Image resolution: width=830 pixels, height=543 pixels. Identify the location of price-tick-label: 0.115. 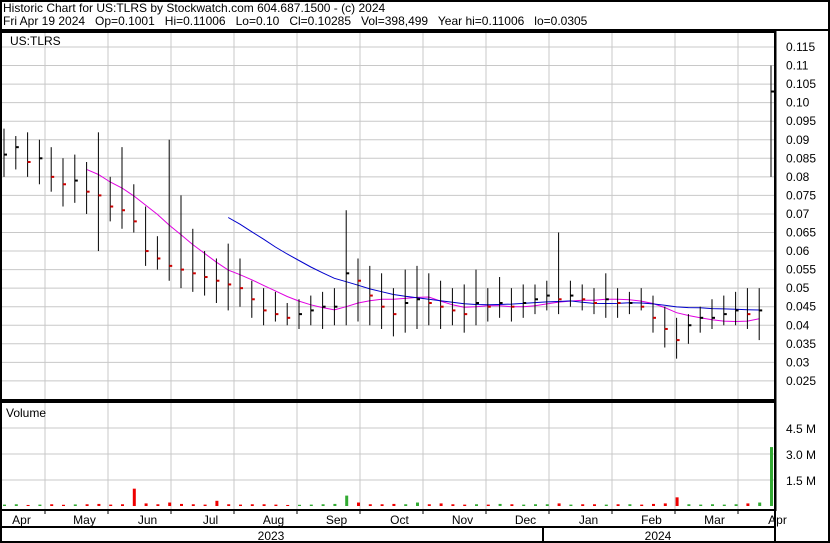
(800, 47).